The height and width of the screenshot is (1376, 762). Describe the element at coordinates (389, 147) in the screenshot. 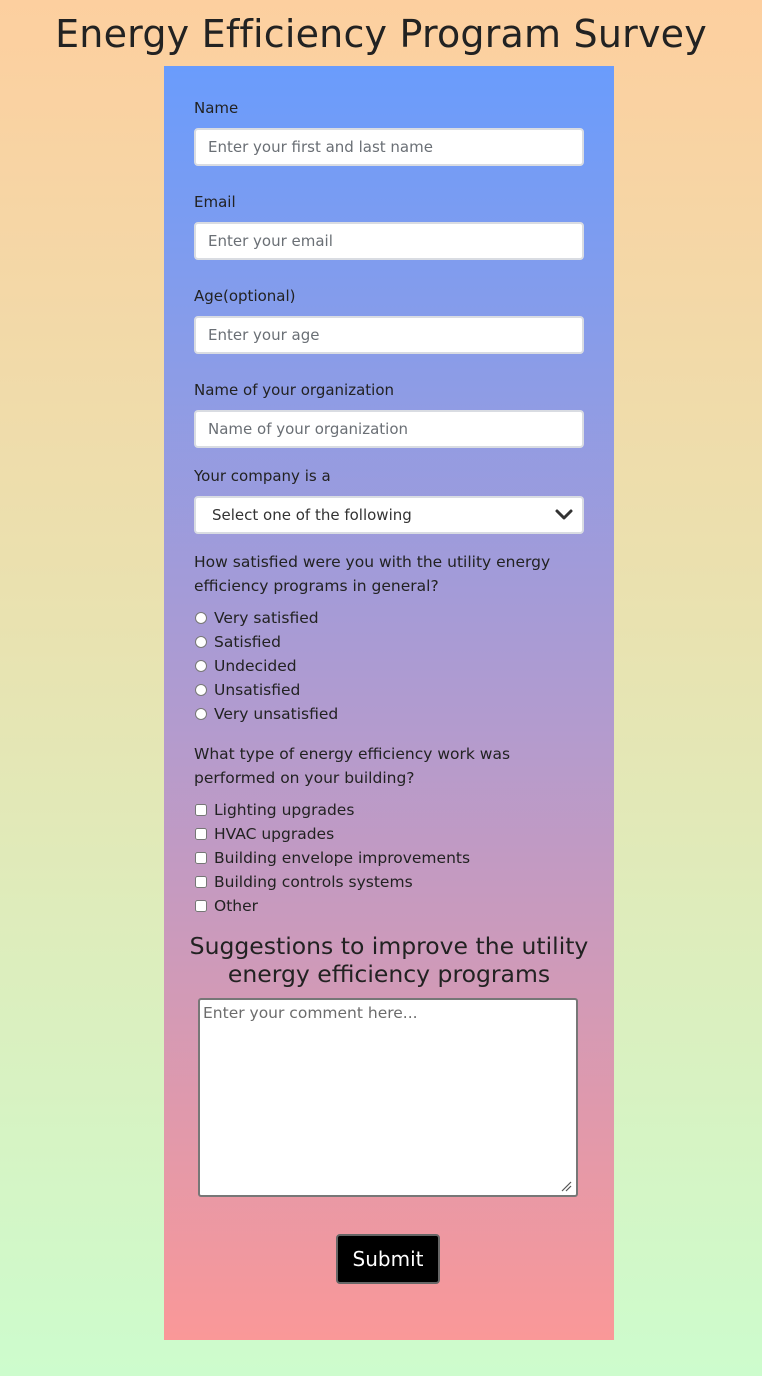

I see `name-input` at that location.